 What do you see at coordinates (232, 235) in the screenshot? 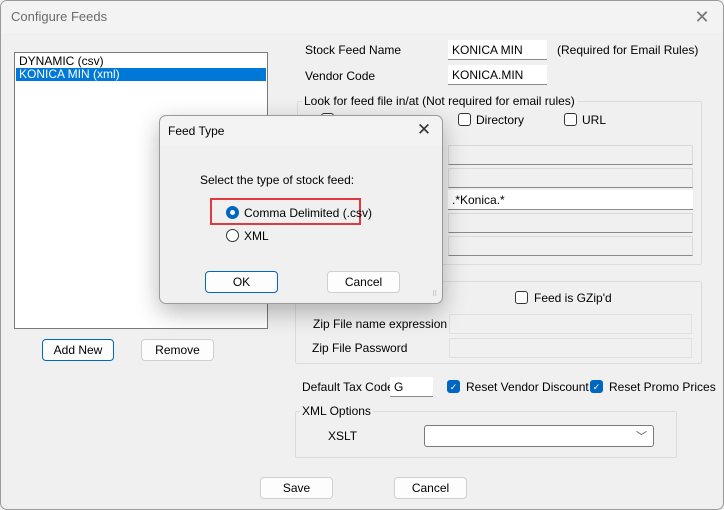
I see `xml-radio` at bounding box center [232, 235].